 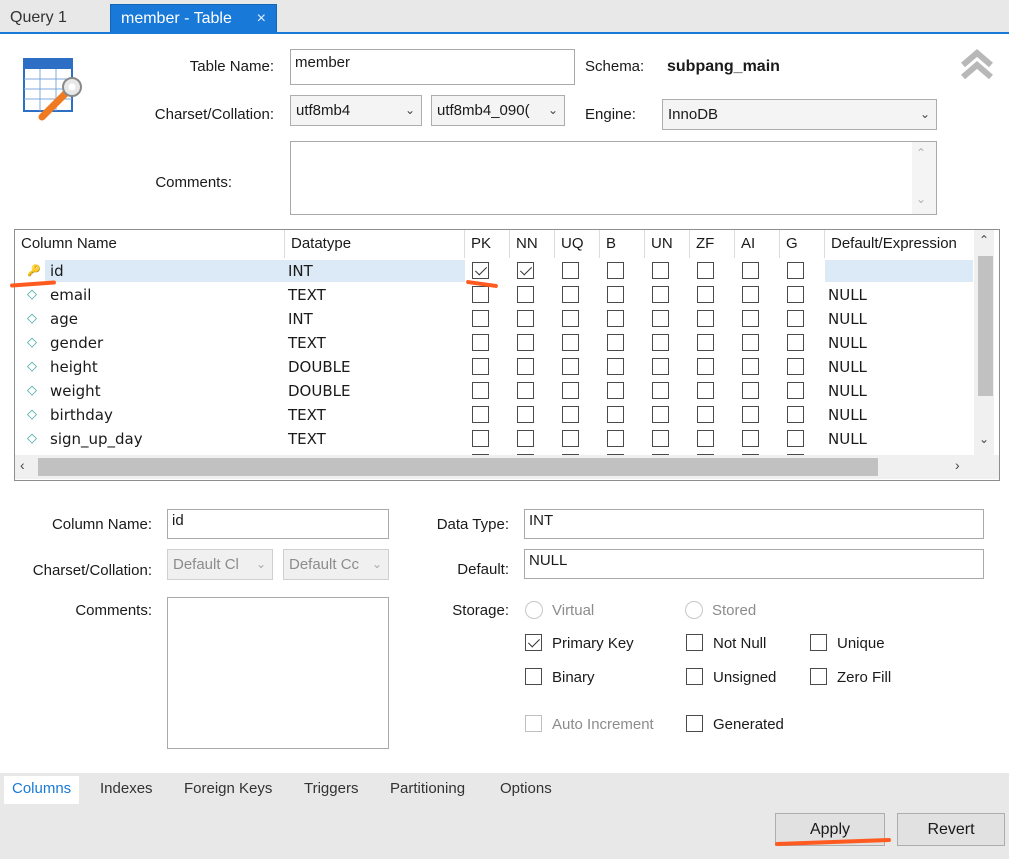 What do you see at coordinates (526, 790) in the screenshot?
I see `tab-options: Options` at bounding box center [526, 790].